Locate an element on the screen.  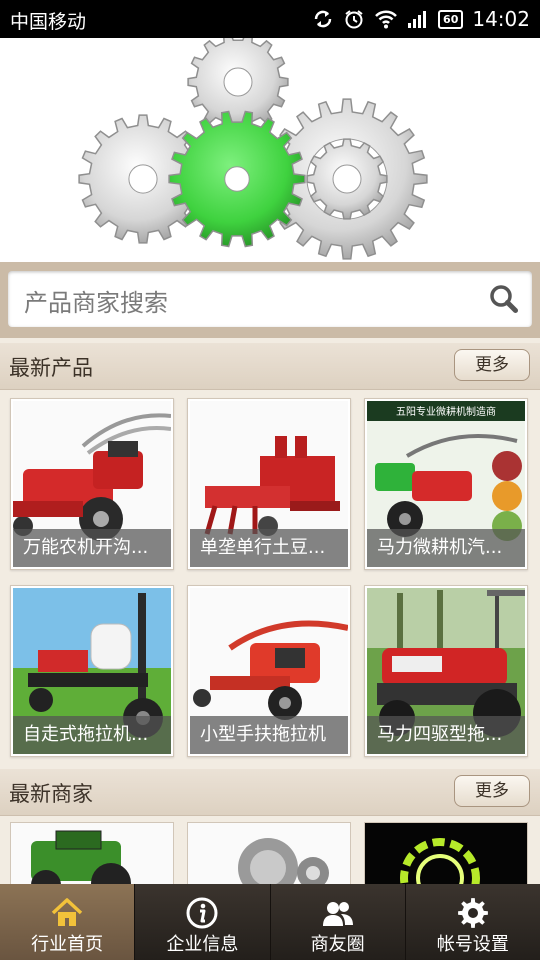
status-bar: 中国移动 60 14:02 is located at coordinates (270, 19).